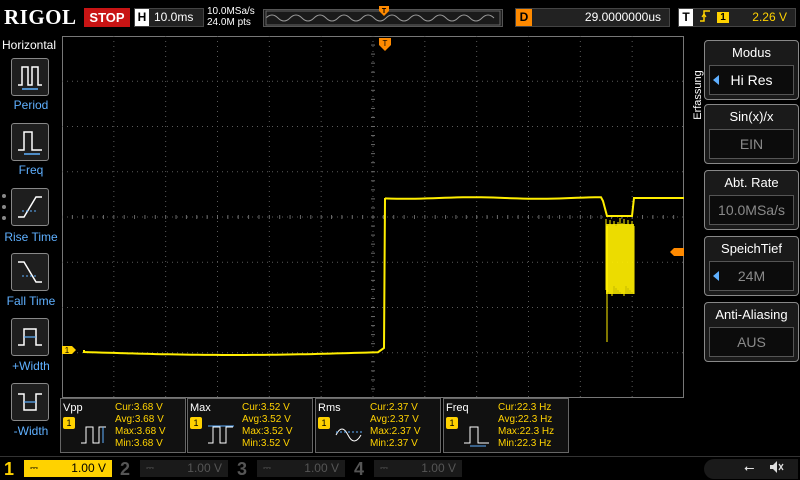 The width and height of the screenshot is (800, 480). I want to click on measurement-name: Freq, so click(457, 408).